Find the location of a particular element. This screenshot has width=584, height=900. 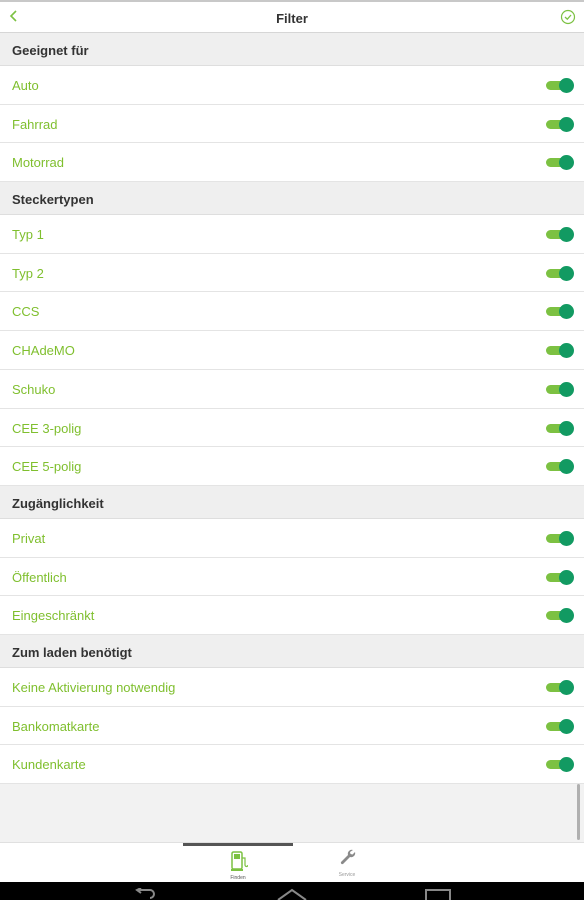

filter-label: Motorrad is located at coordinates (38, 163).